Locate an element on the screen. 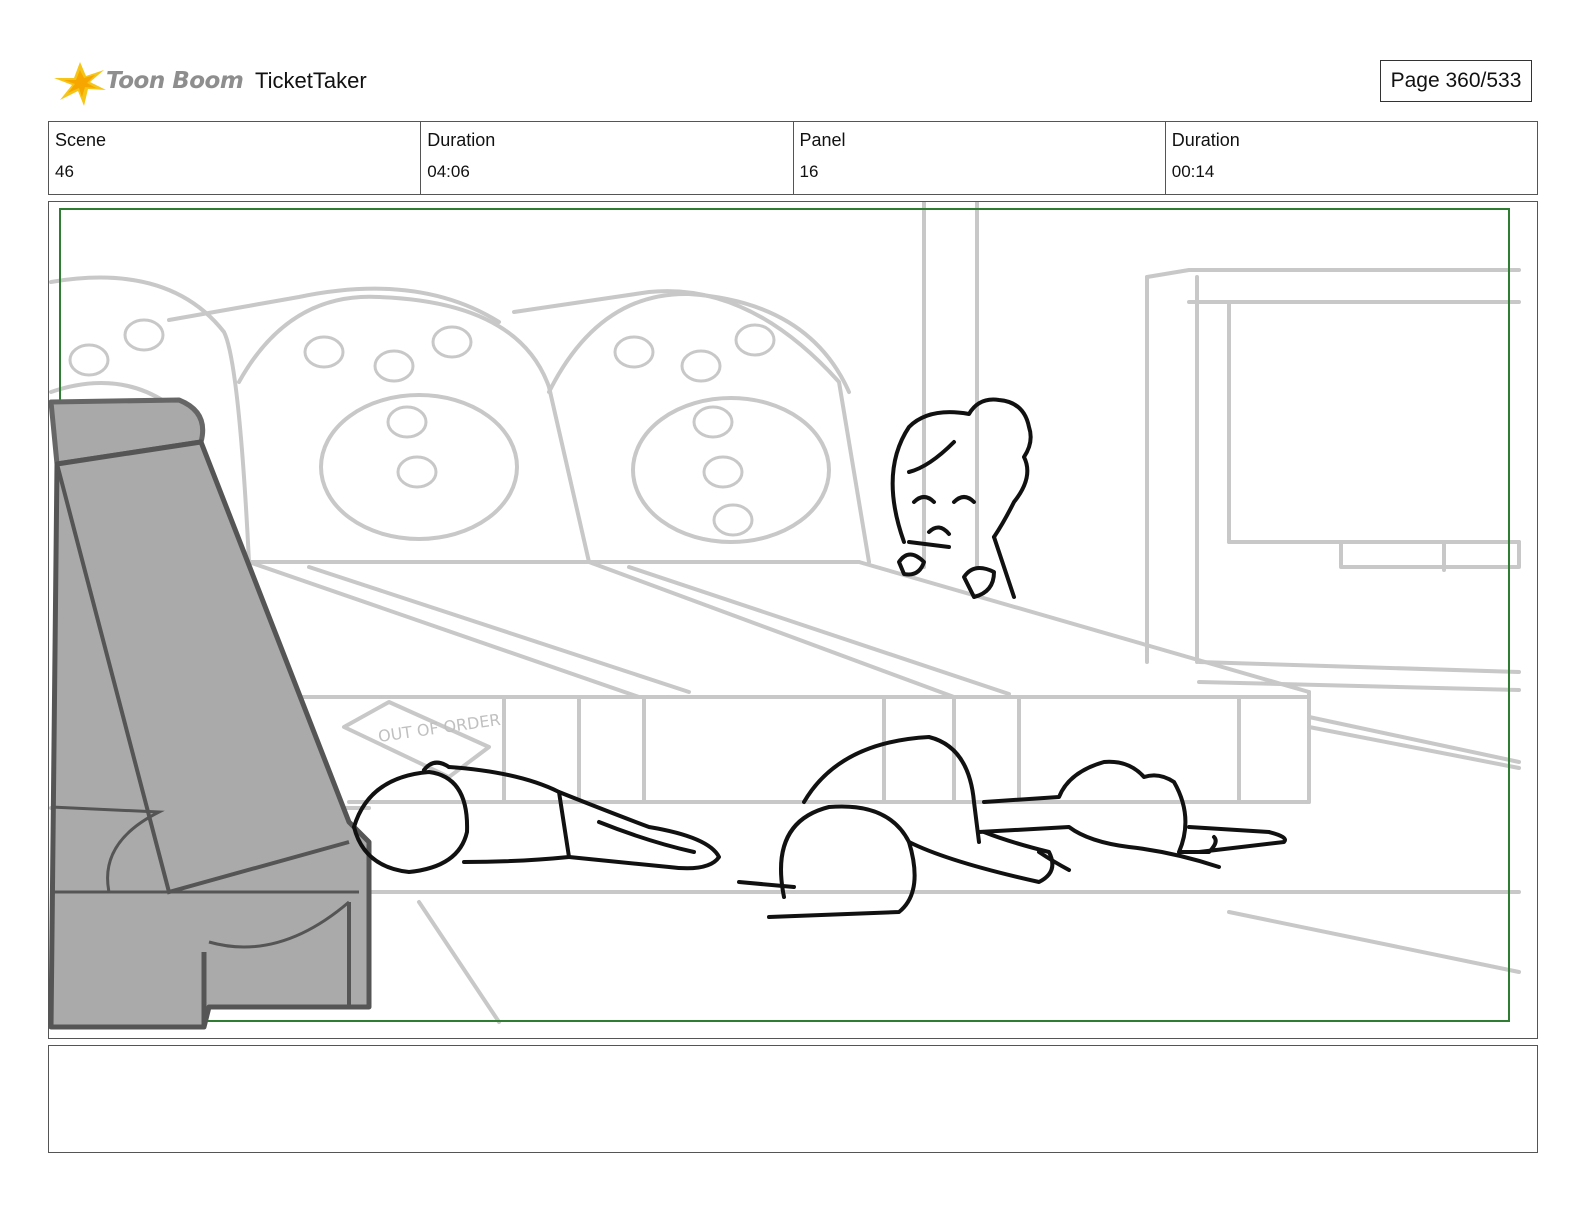  starburst-icon is located at coordinates (80, 84).